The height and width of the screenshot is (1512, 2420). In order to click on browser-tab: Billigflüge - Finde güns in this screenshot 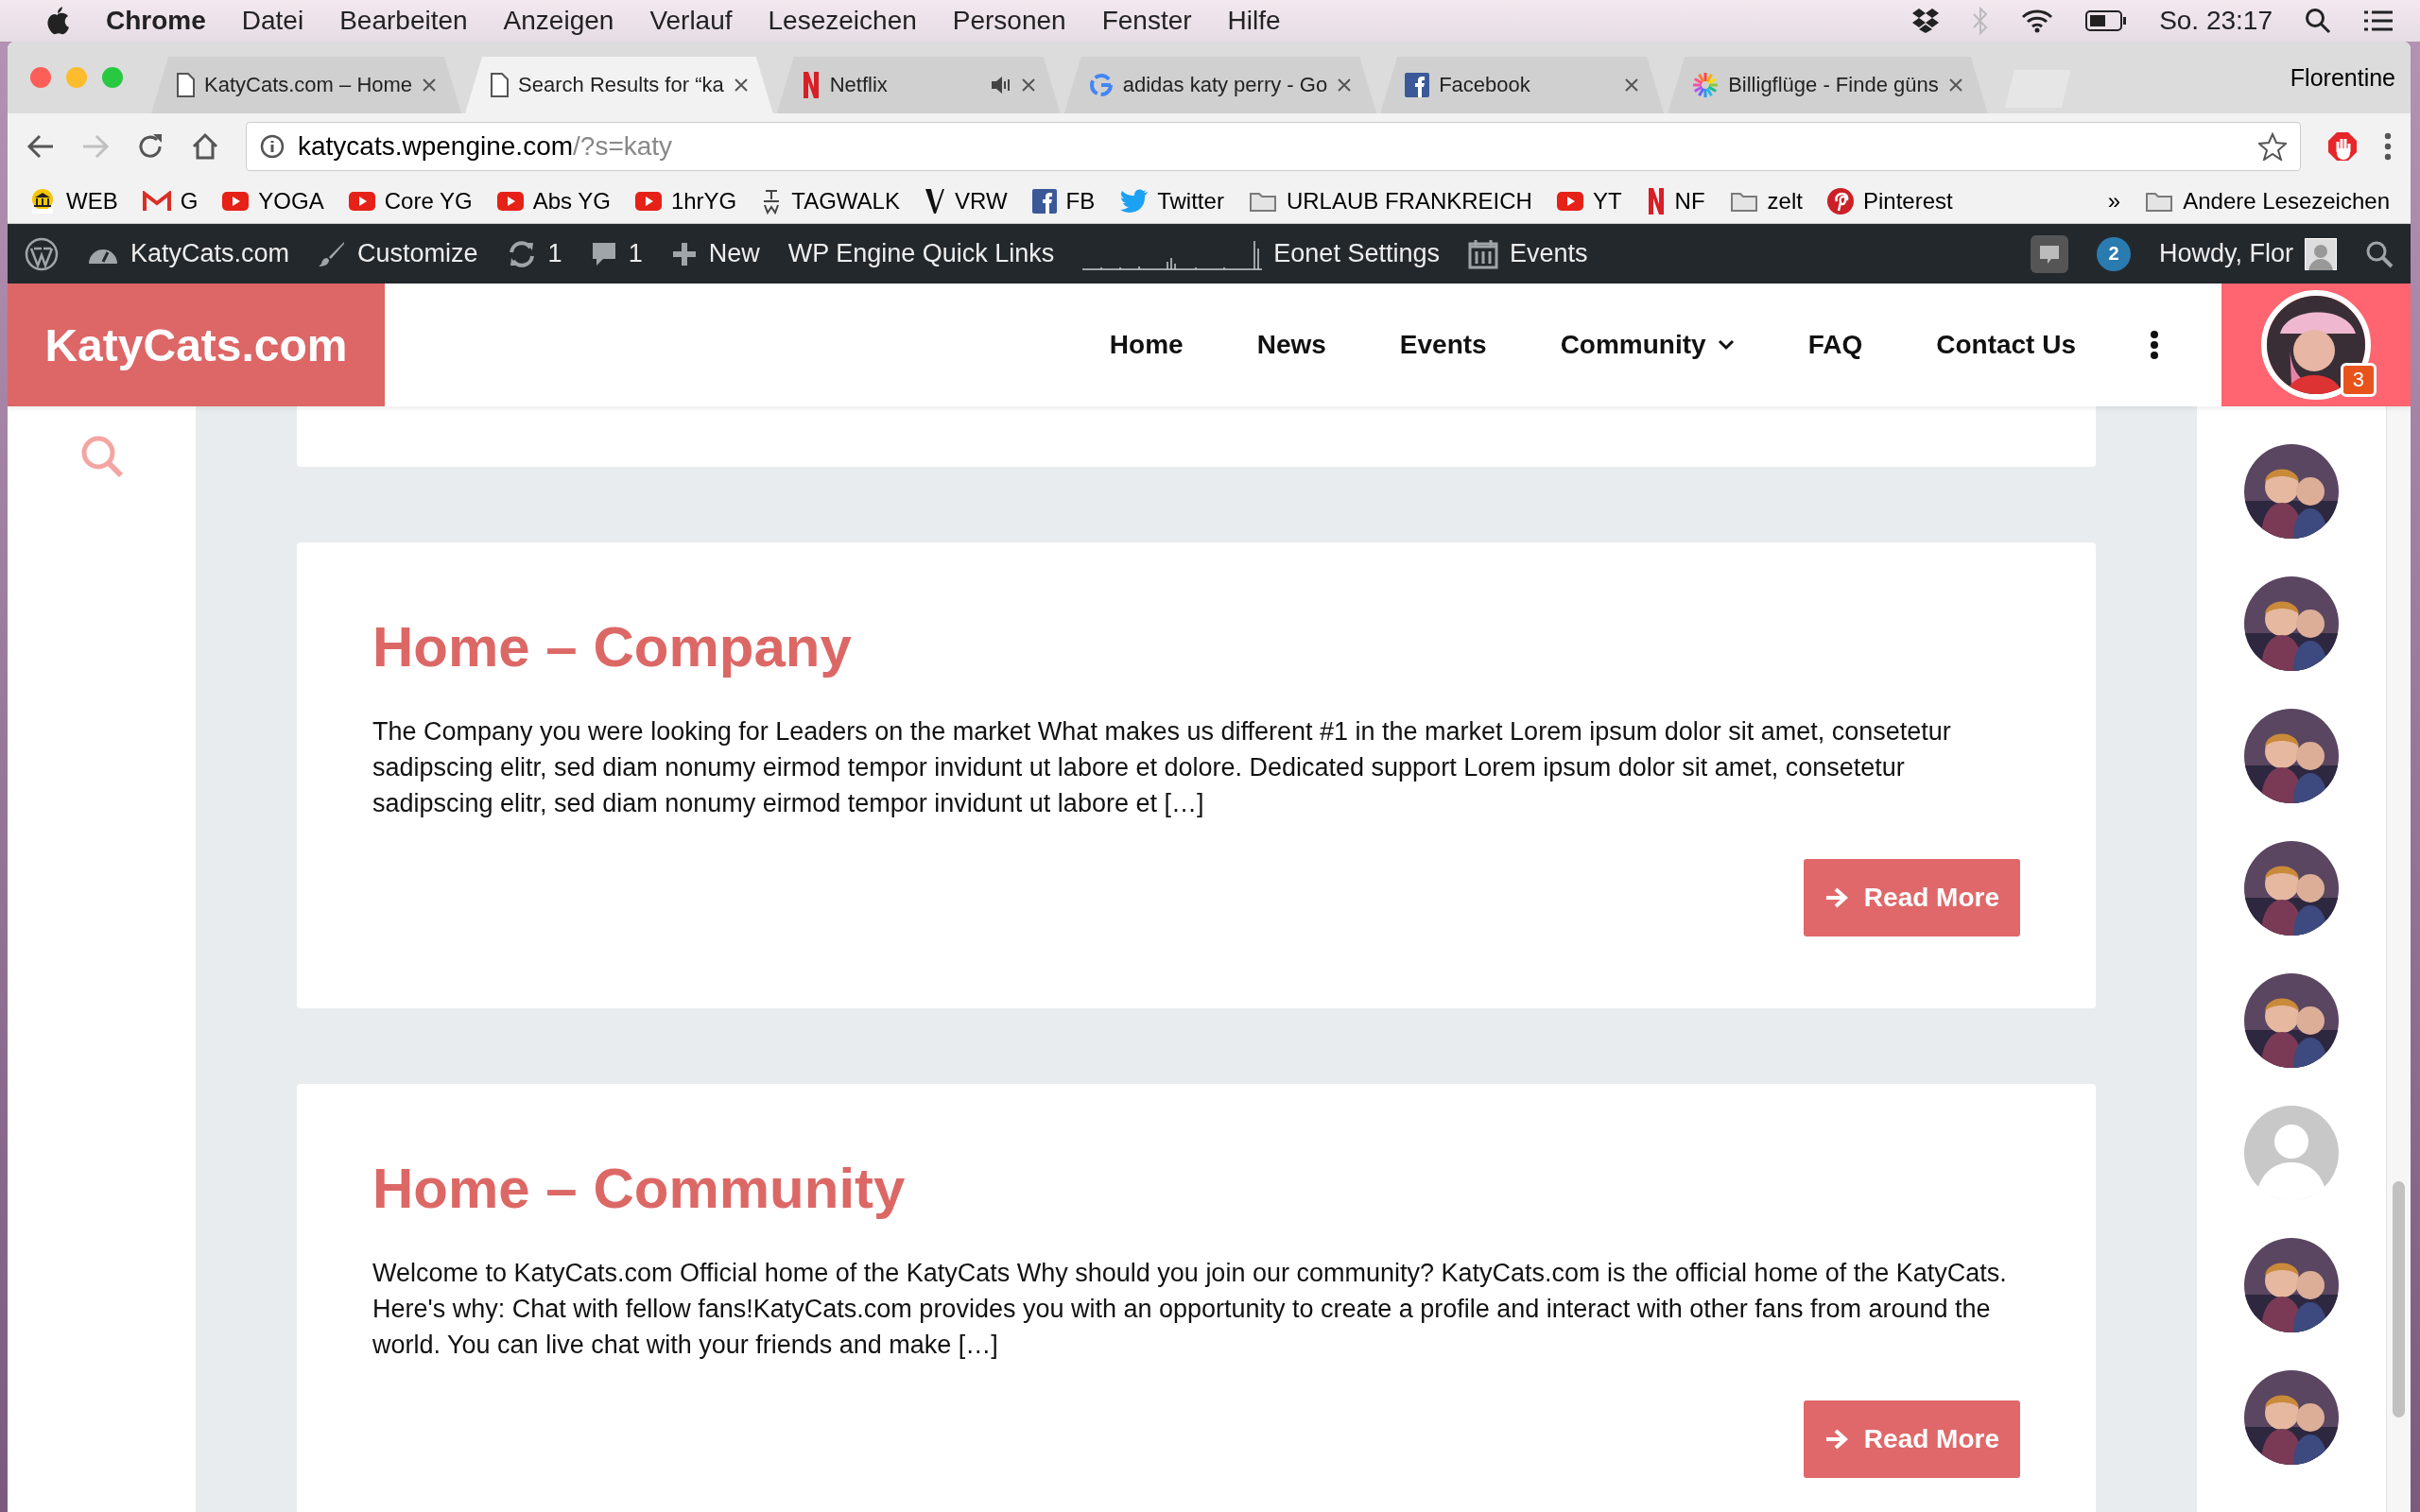, I will do `click(1828, 85)`.